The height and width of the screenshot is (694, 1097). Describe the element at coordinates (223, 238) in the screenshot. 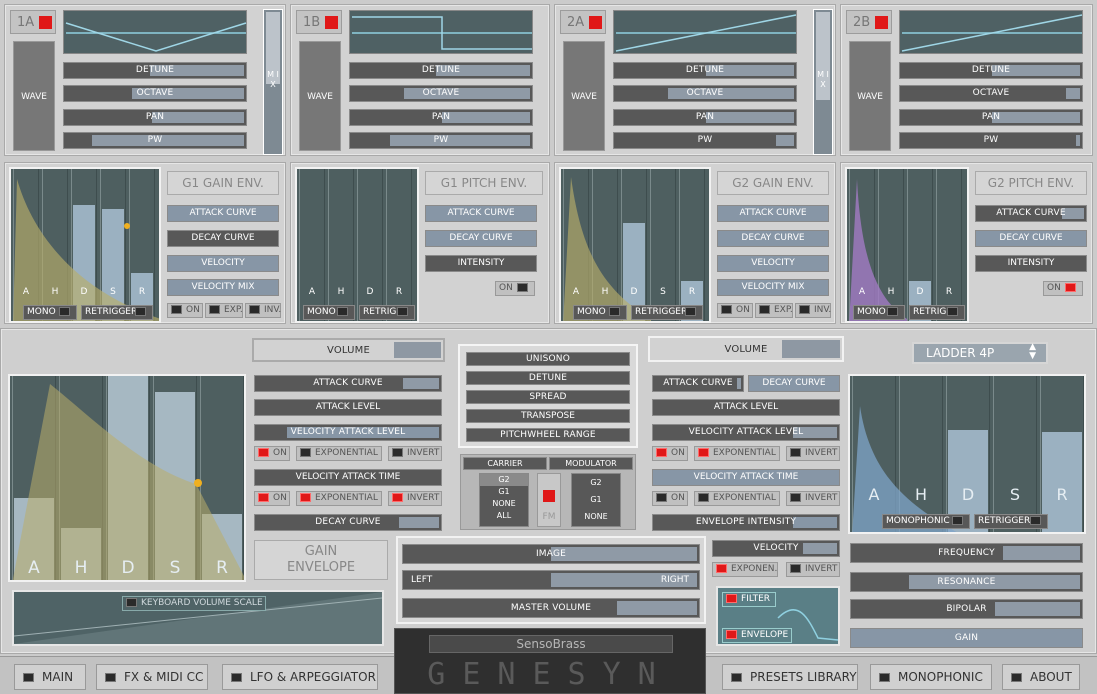

I see `g1-gain-decay-curve: DECAY CURVE` at that location.